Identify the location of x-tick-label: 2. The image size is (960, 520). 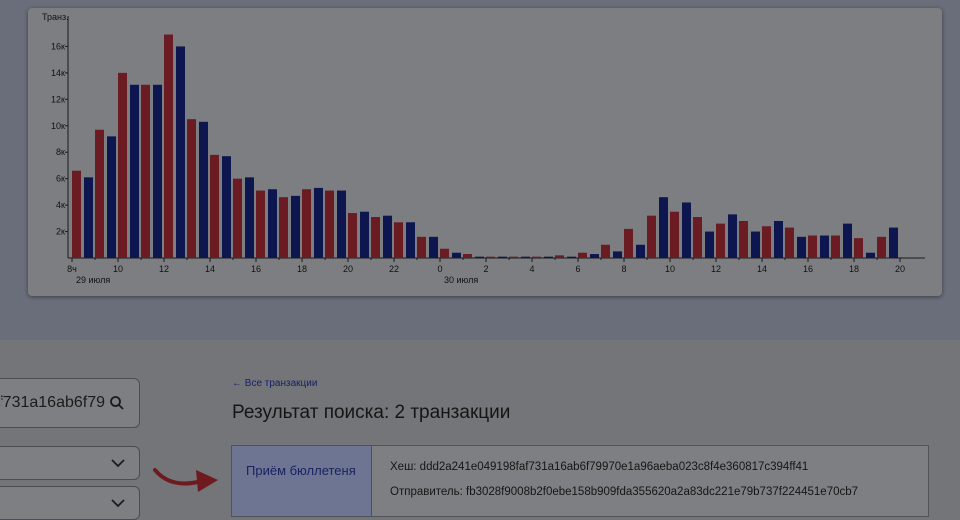
(485, 269).